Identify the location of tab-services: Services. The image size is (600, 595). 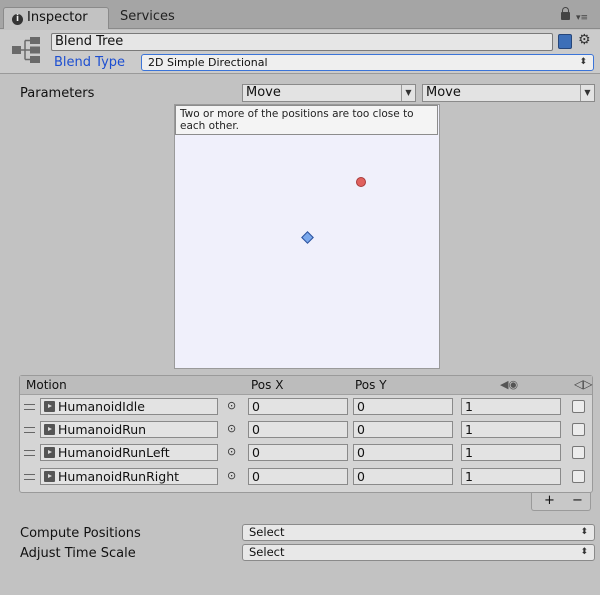
(159, 18).